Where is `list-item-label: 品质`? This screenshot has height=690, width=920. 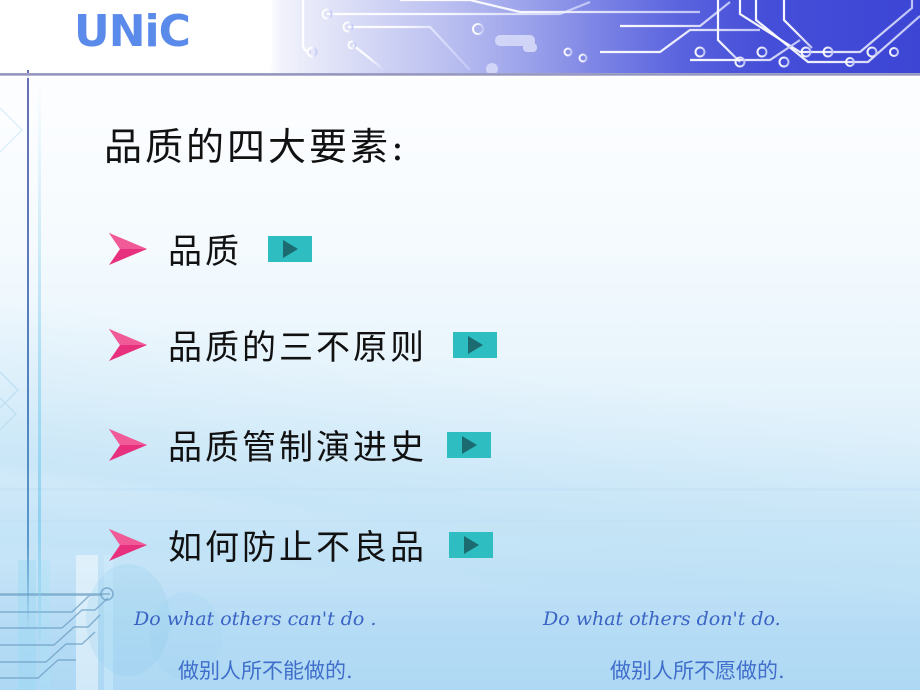
list-item-label: 品质 is located at coordinates (205, 252).